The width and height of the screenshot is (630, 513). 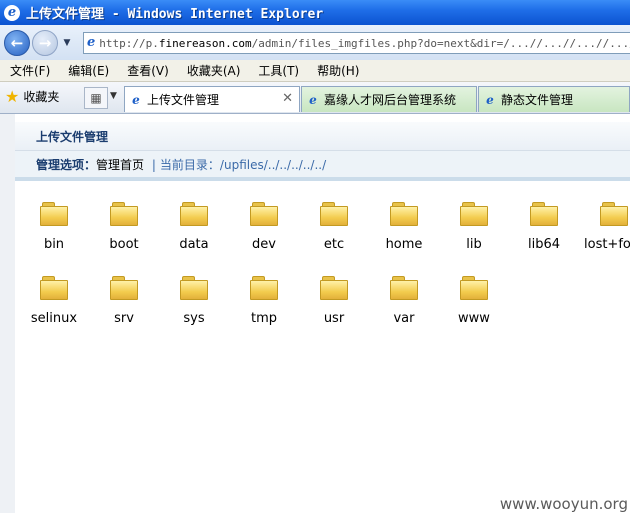 I want to click on window-title: 上传文件管理 - Windows Internet Explorer, so click(x=175, y=14).